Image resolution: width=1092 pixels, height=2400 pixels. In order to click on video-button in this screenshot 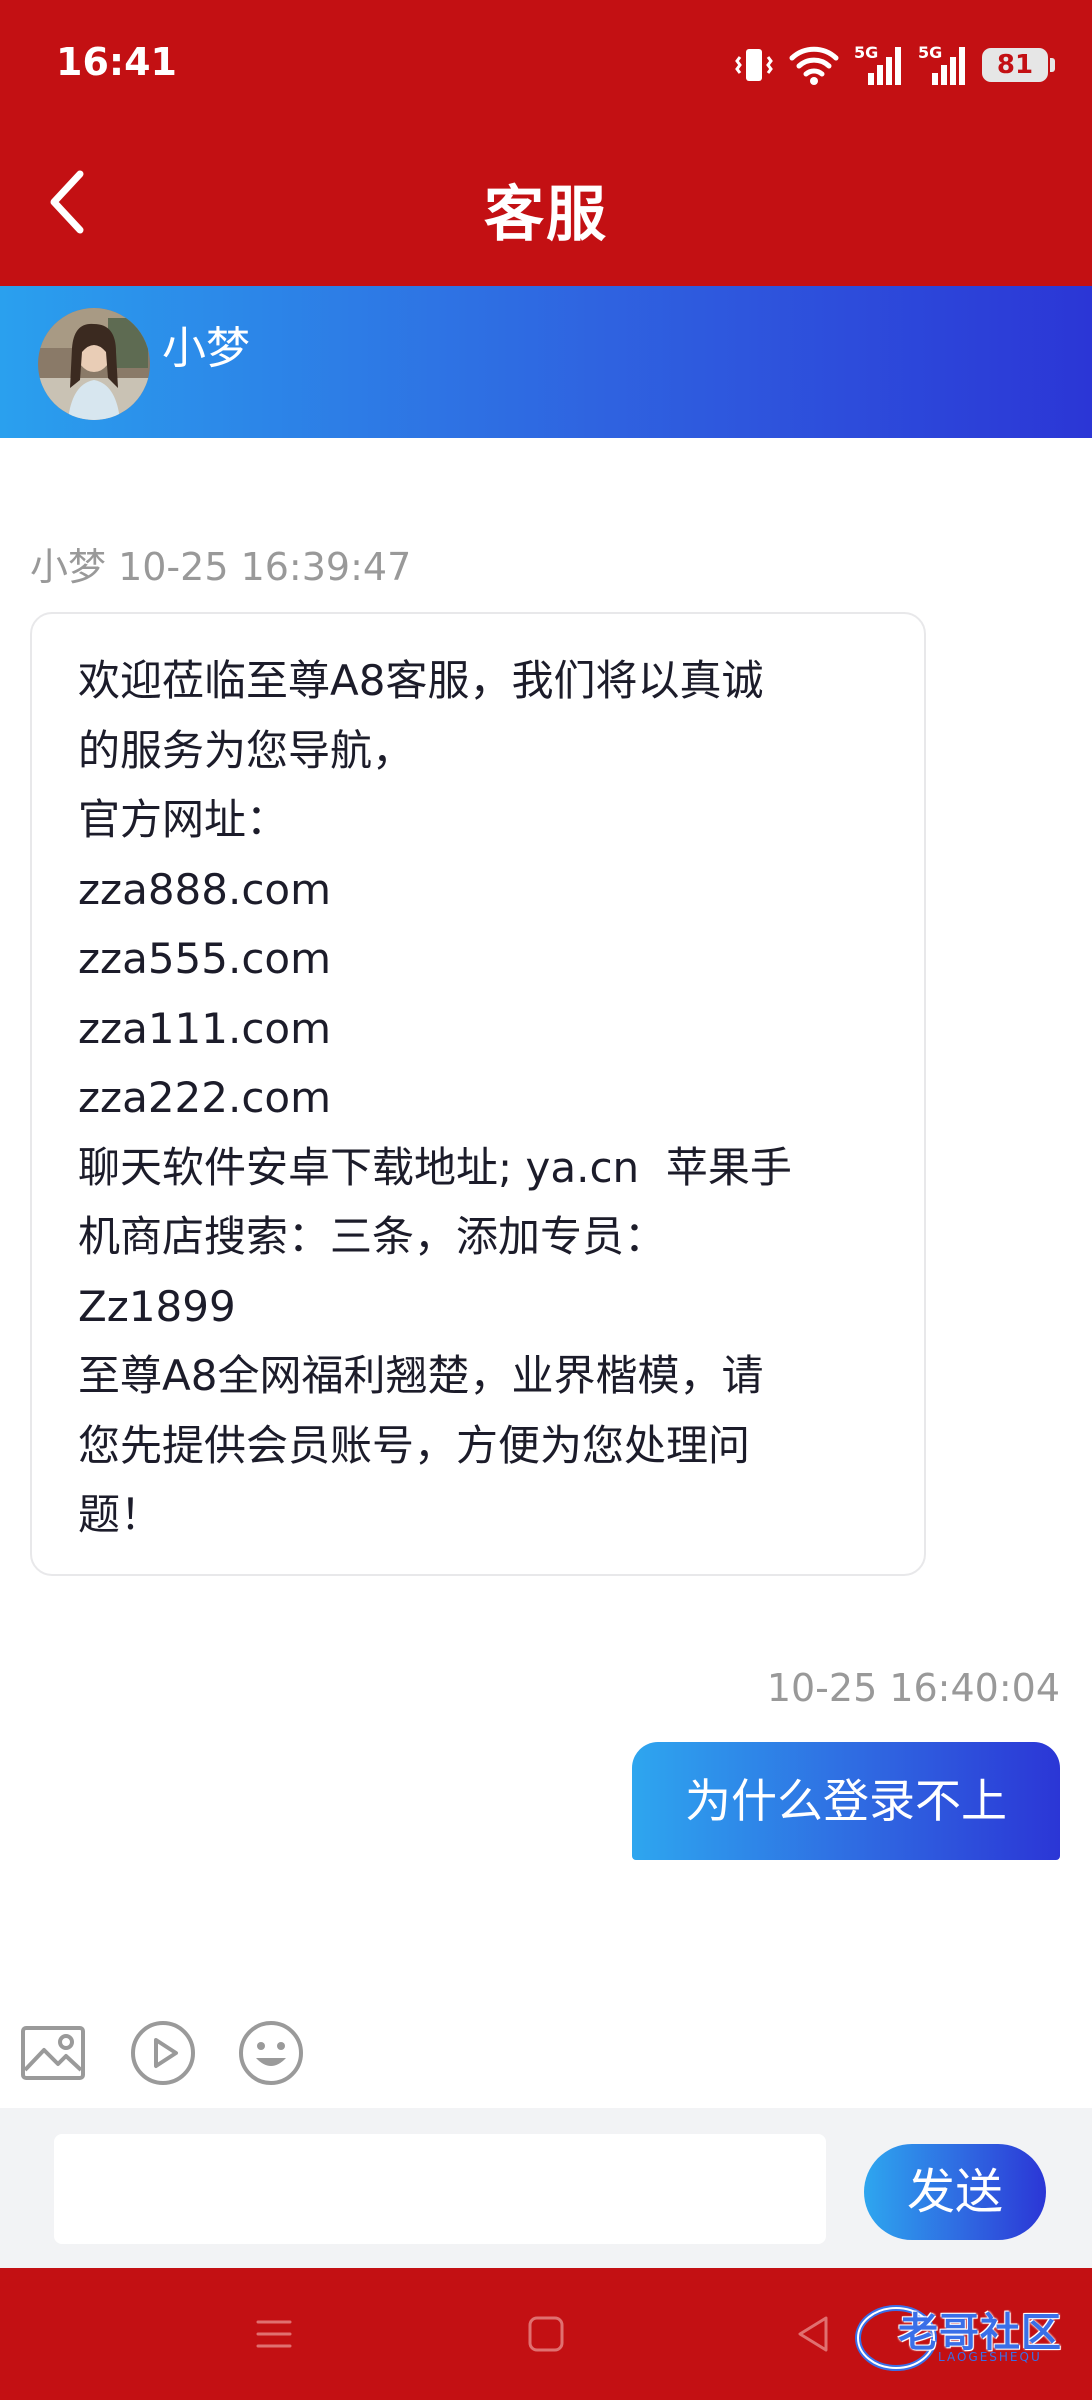, I will do `click(163, 2053)`.